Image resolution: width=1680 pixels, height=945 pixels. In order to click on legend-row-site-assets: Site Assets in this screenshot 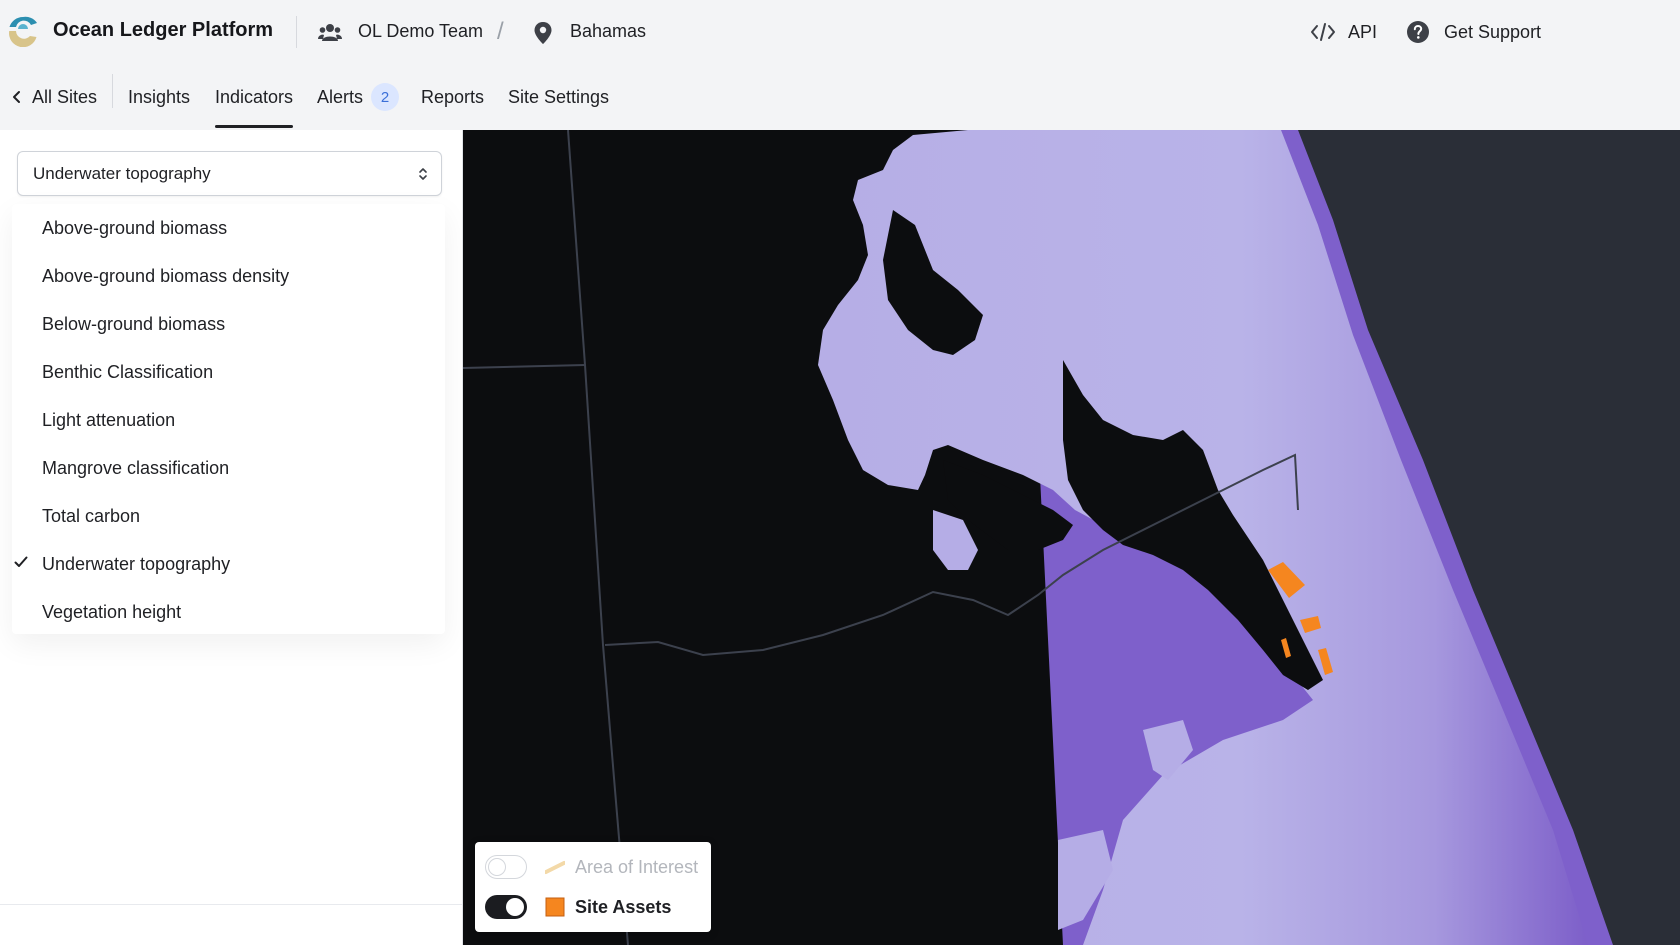, I will do `click(578, 907)`.